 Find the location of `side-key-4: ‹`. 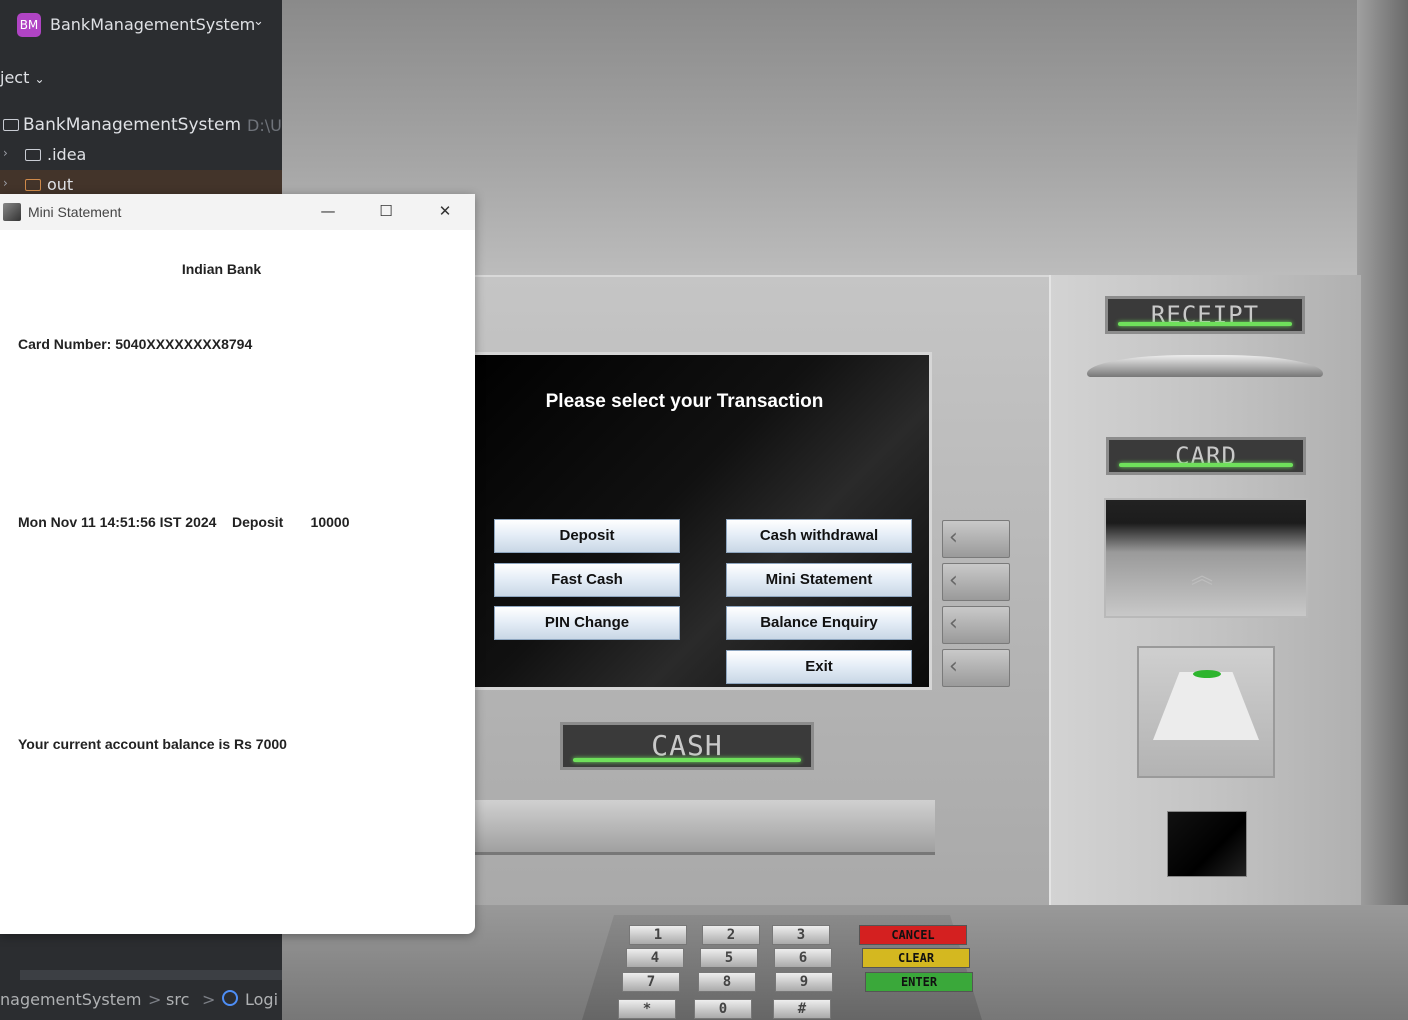

side-key-4: ‹ is located at coordinates (976, 668).